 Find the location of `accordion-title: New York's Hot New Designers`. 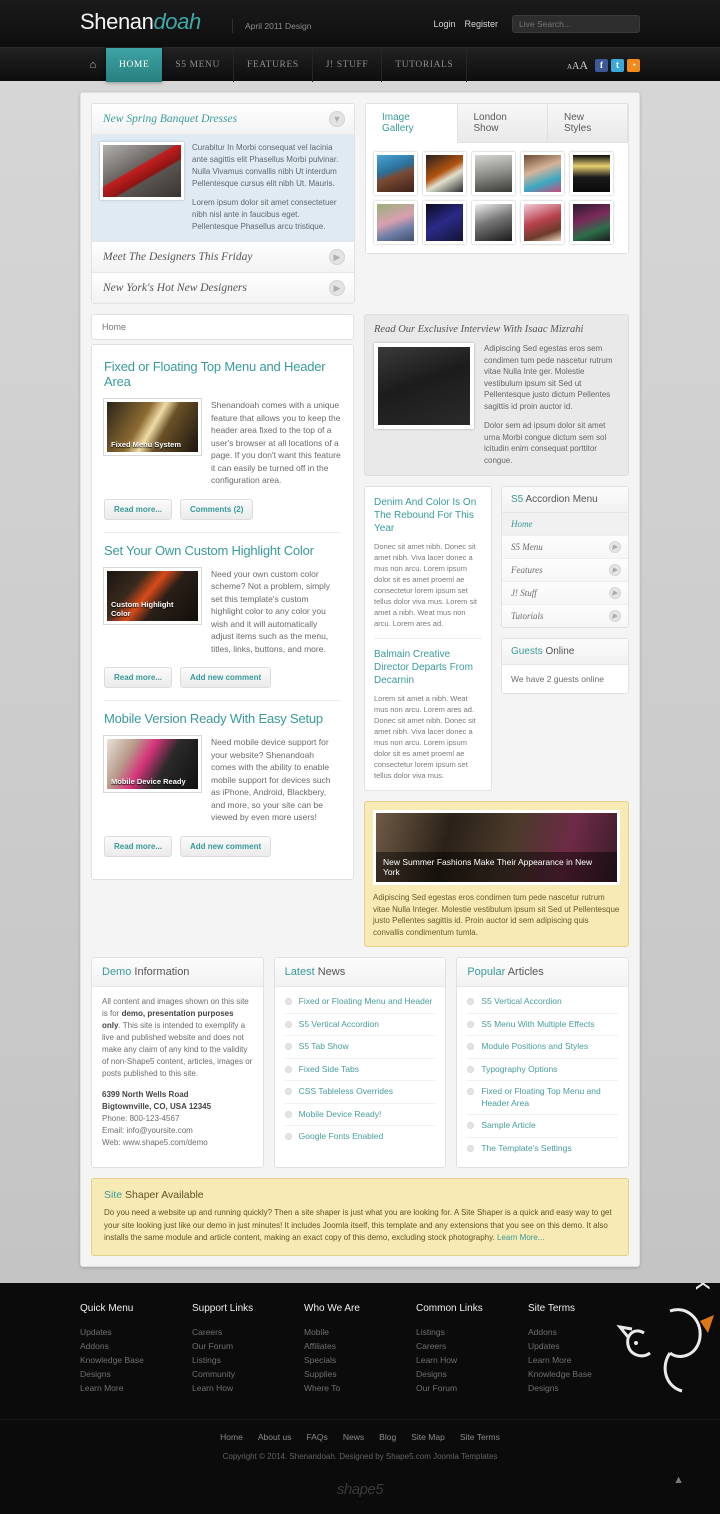

accordion-title: New York's Hot New Designers is located at coordinates (223, 288).